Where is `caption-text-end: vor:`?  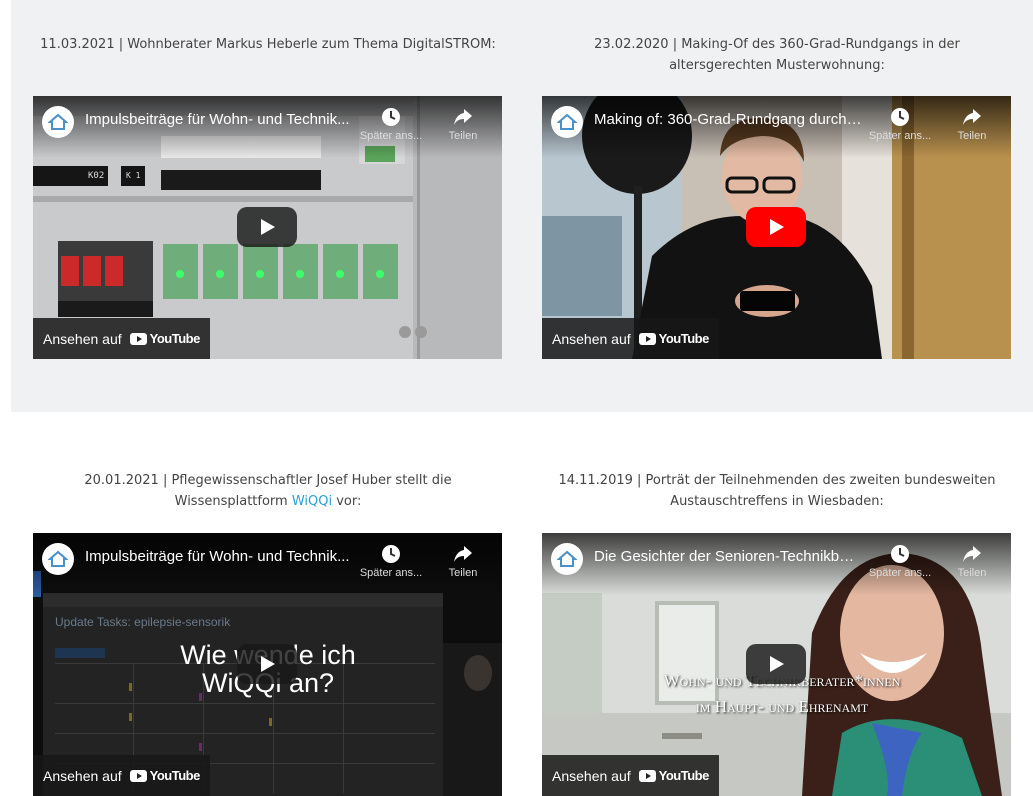
caption-text-end: vor: is located at coordinates (347, 501).